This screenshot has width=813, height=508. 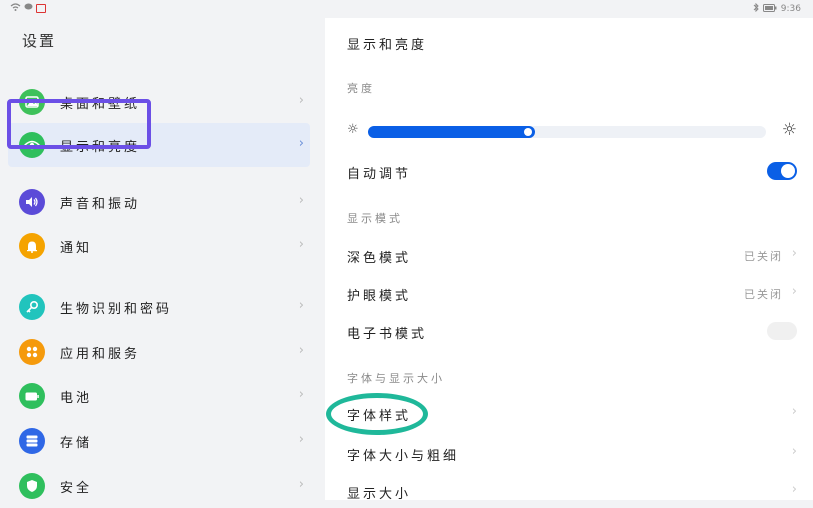 What do you see at coordinates (160, 202) in the screenshot?
I see `sidebar-item-sound: 声音和振动 ›` at bounding box center [160, 202].